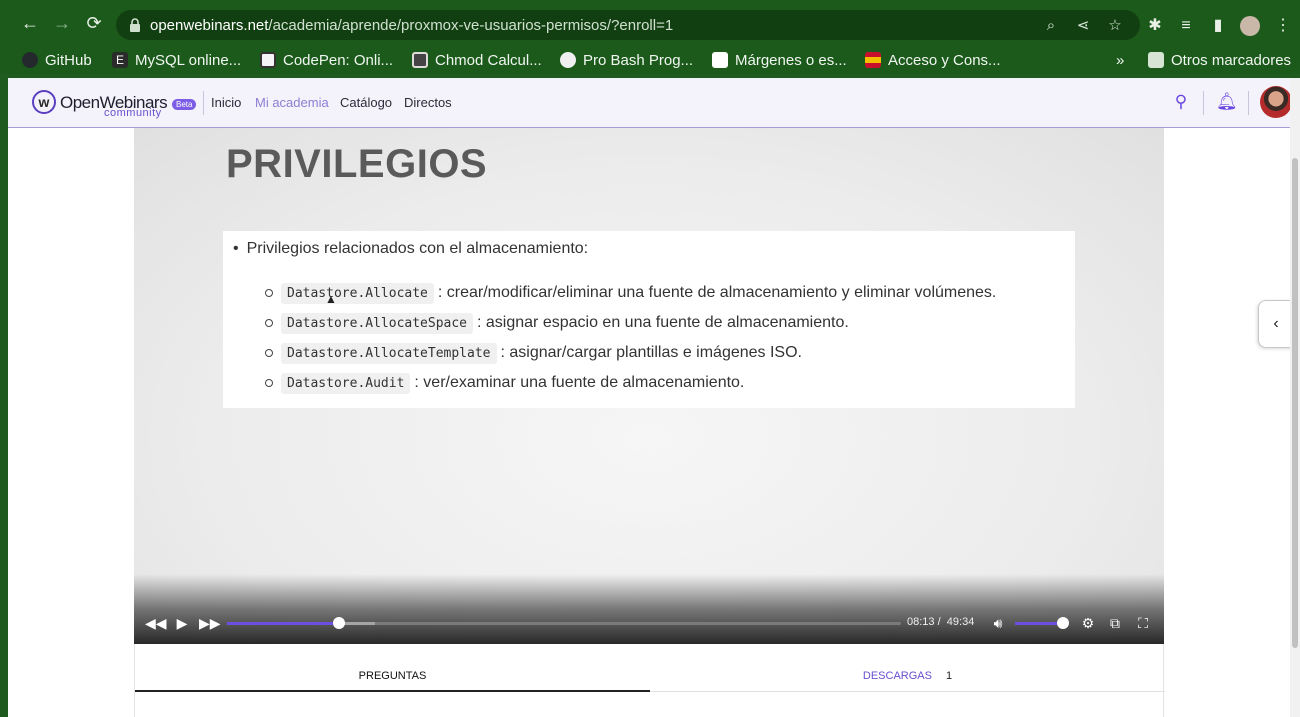 The width and height of the screenshot is (1300, 717). I want to click on chevron-left-icon: ‹, so click(1274, 324).